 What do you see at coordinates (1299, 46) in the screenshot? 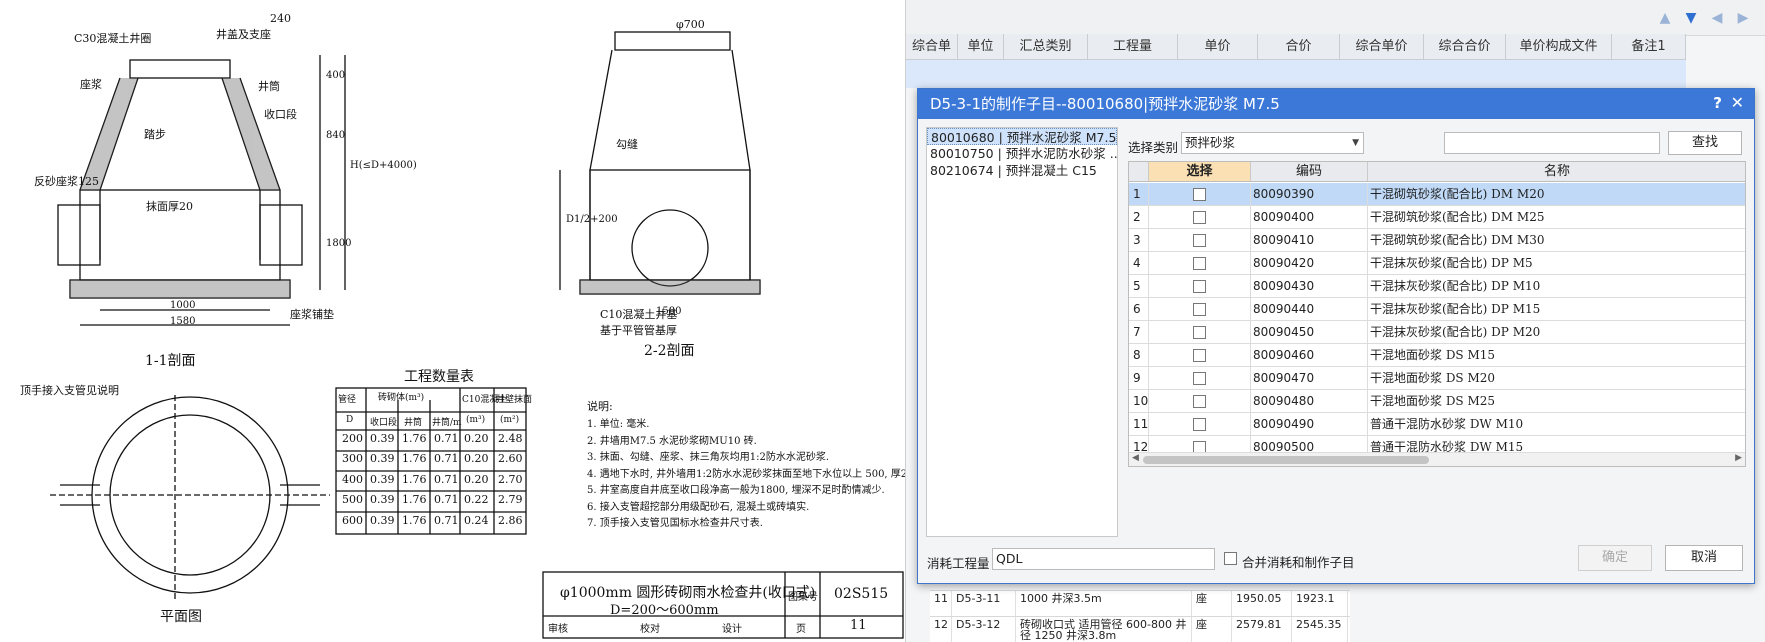
I see `column-header: 合价` at bounding box center [1299, 46].